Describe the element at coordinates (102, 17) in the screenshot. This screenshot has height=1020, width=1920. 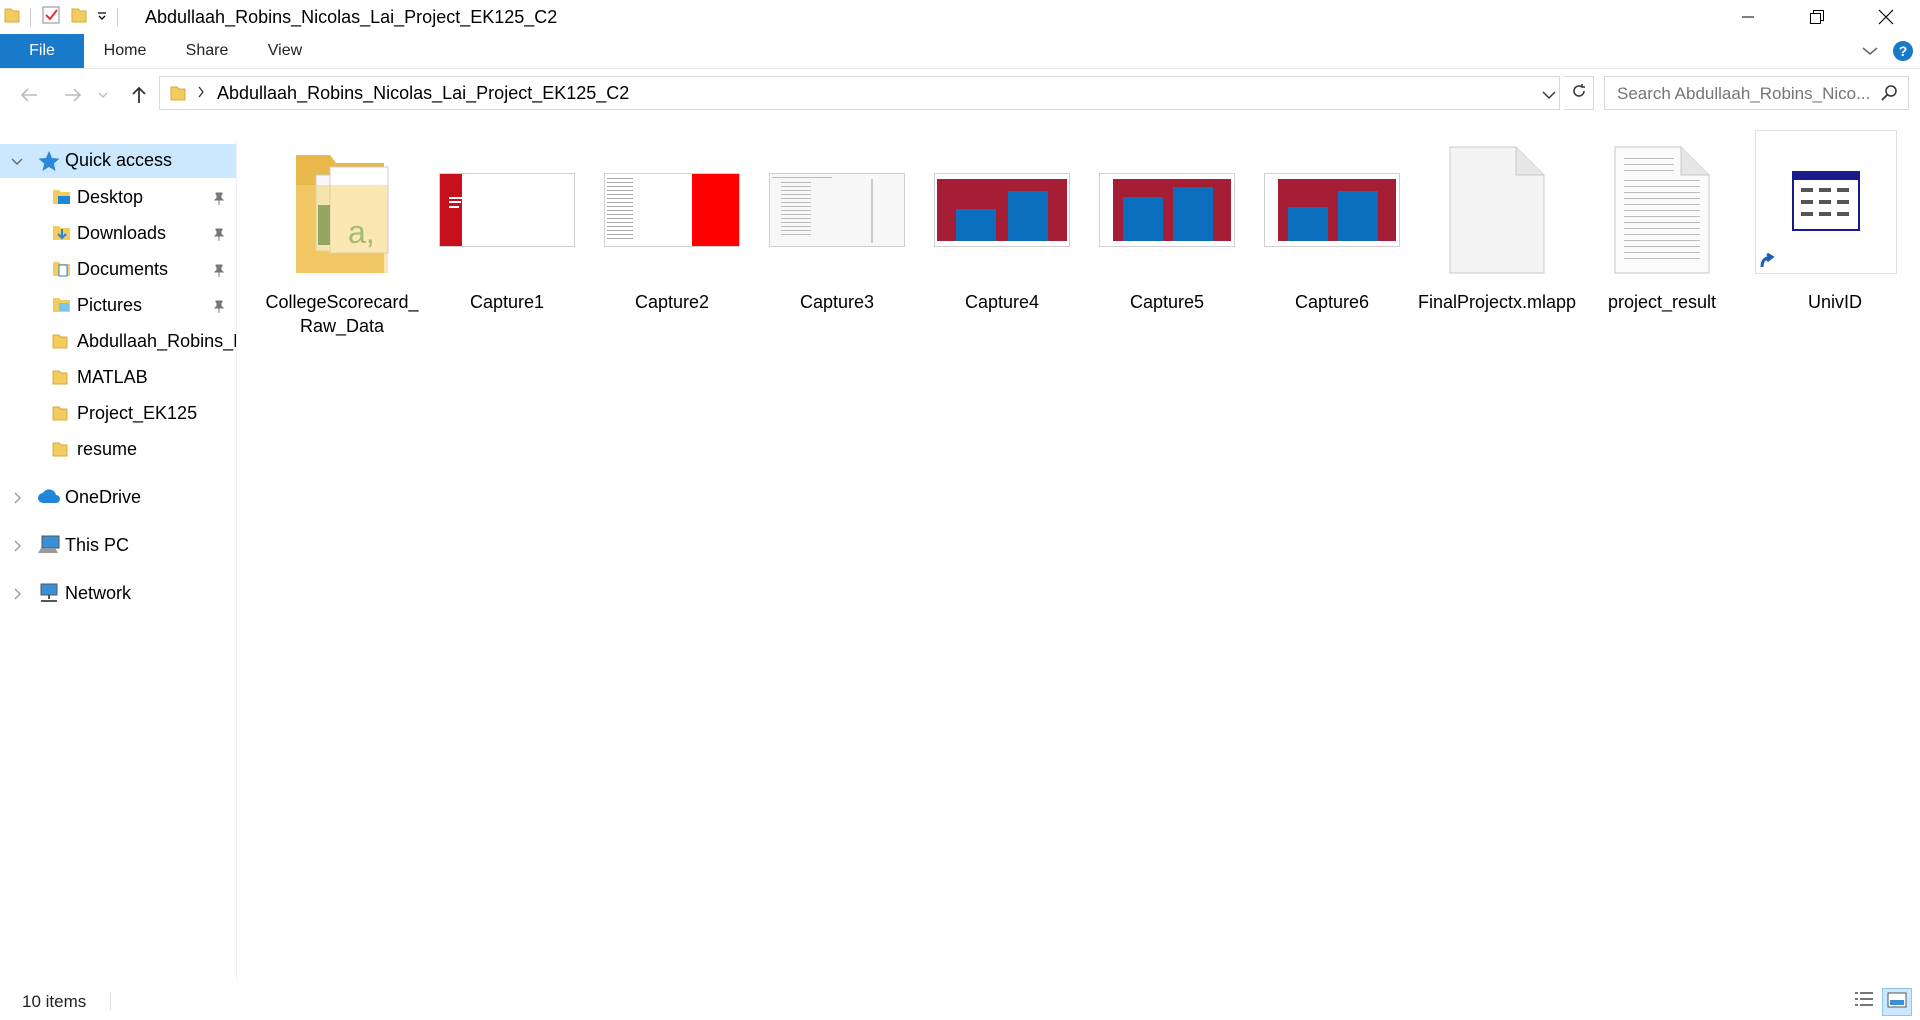
I see `customize-toolbar-icon` at that location.